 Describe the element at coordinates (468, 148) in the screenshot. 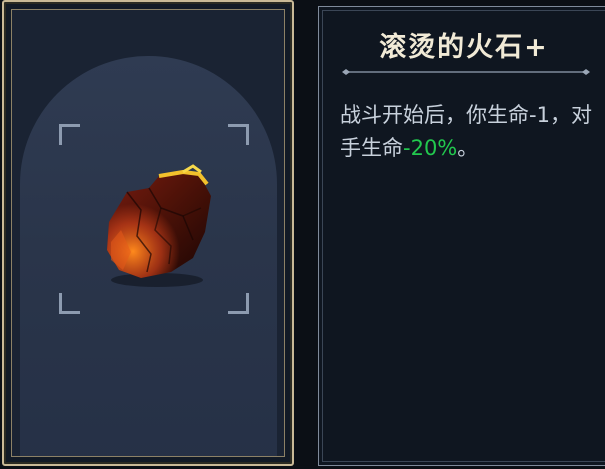

I see `description-text-end: 。` at that location.